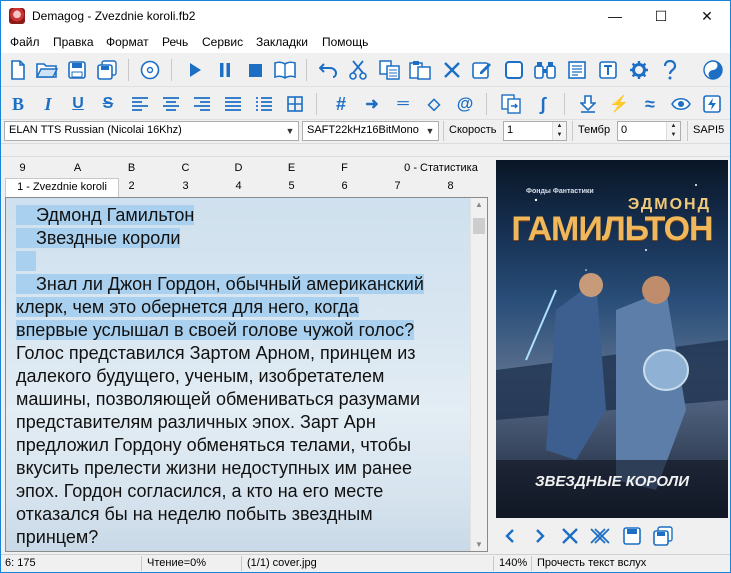 Image resolution: width=731 pixels, height=573 pixels. I want to click on menu-service: Сервис, so click(222, 42).